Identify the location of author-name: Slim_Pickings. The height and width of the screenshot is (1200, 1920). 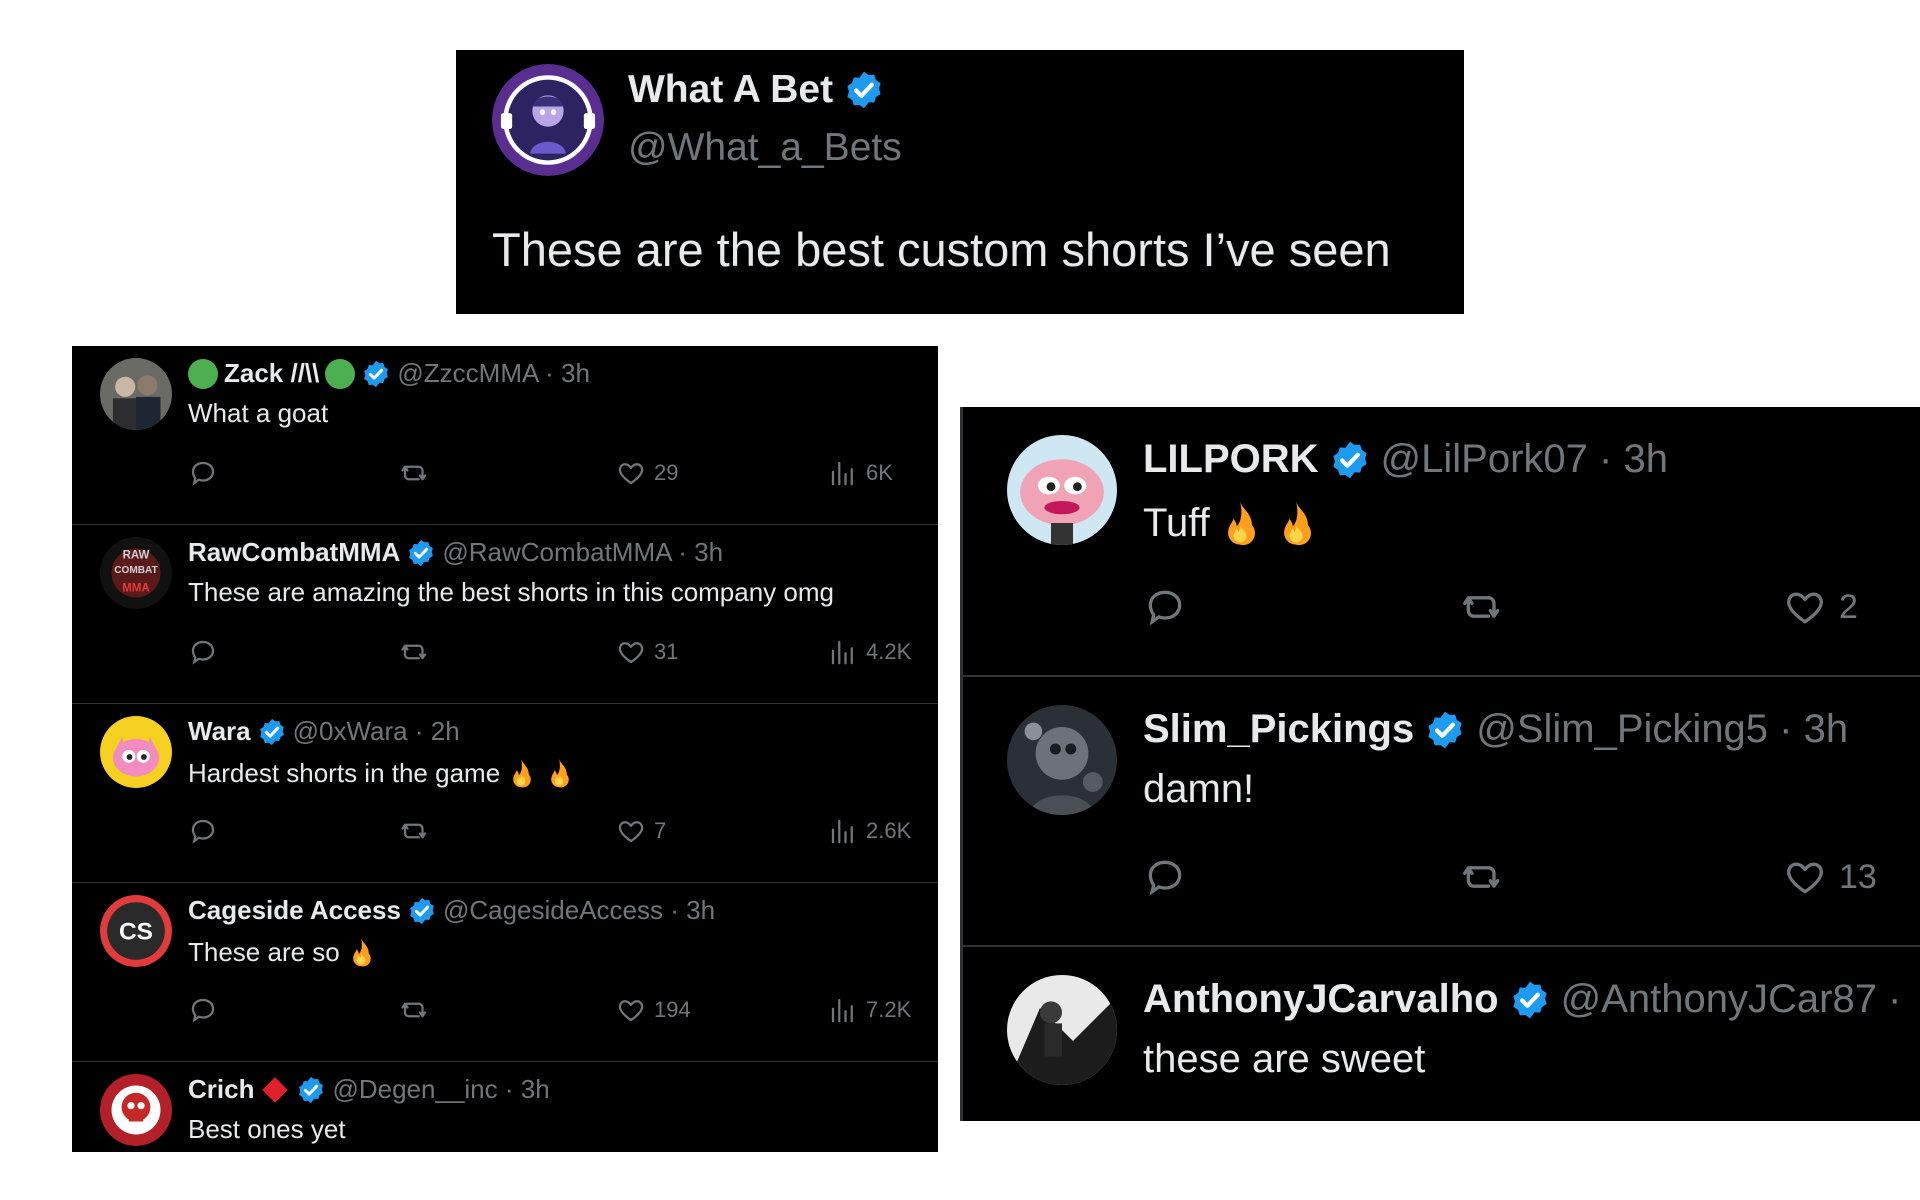
(1278, 729).